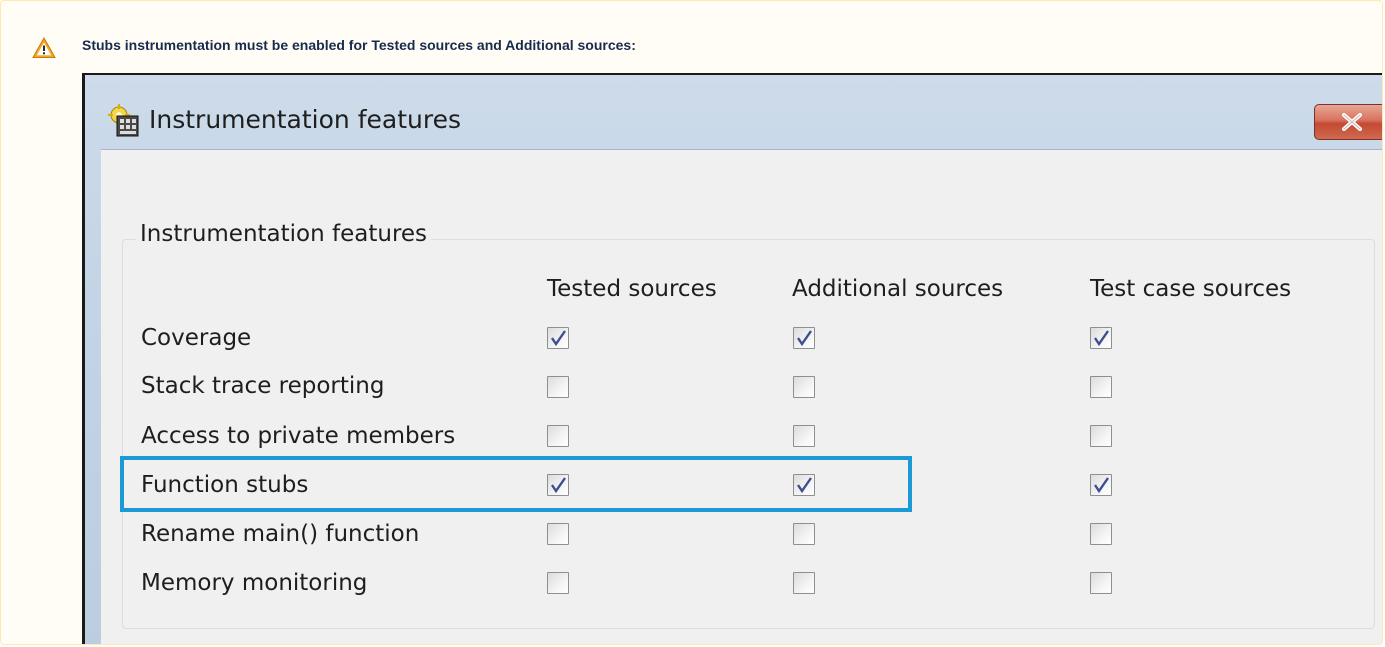 Image resolution: width=1385 pixels, height=647 pixels. Describe the element at coordinates (558, 436) in the screenshot. I see `checkbox-private-members-tested` at that location.